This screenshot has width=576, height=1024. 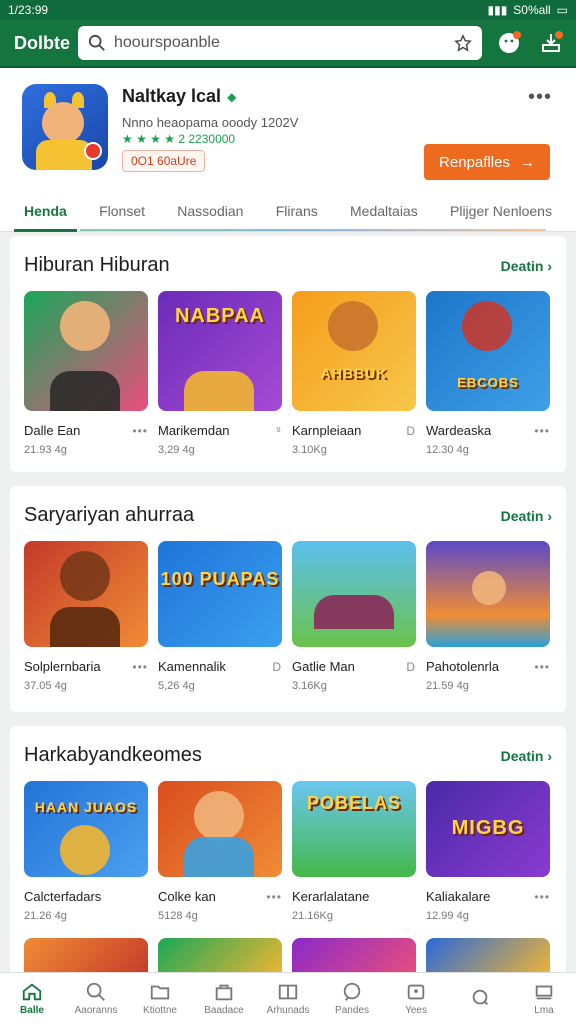 I want to click on shop-icon, so click(x=224, y=992).